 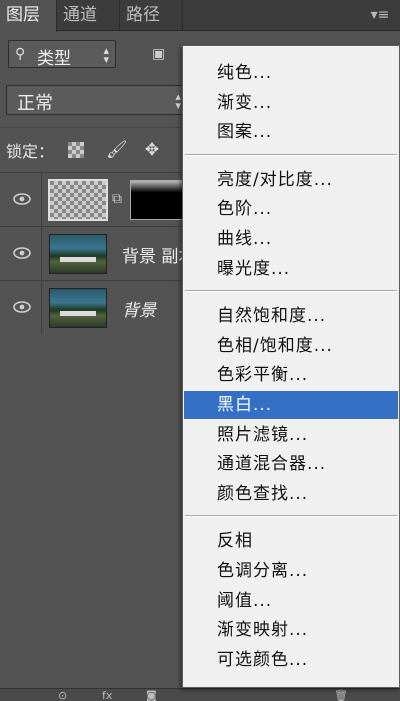 I want to click on panel-menu-icon: ▾≡, so click(x=380, y=15).